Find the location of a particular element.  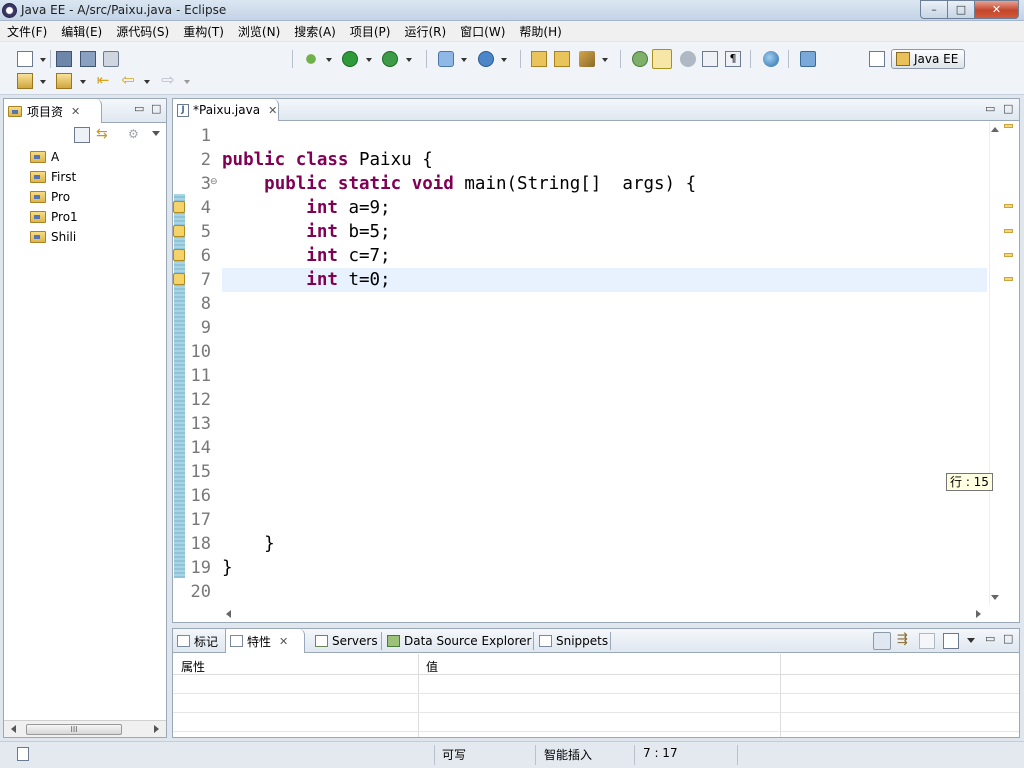

search-icon is located at coordinates (587, 59).